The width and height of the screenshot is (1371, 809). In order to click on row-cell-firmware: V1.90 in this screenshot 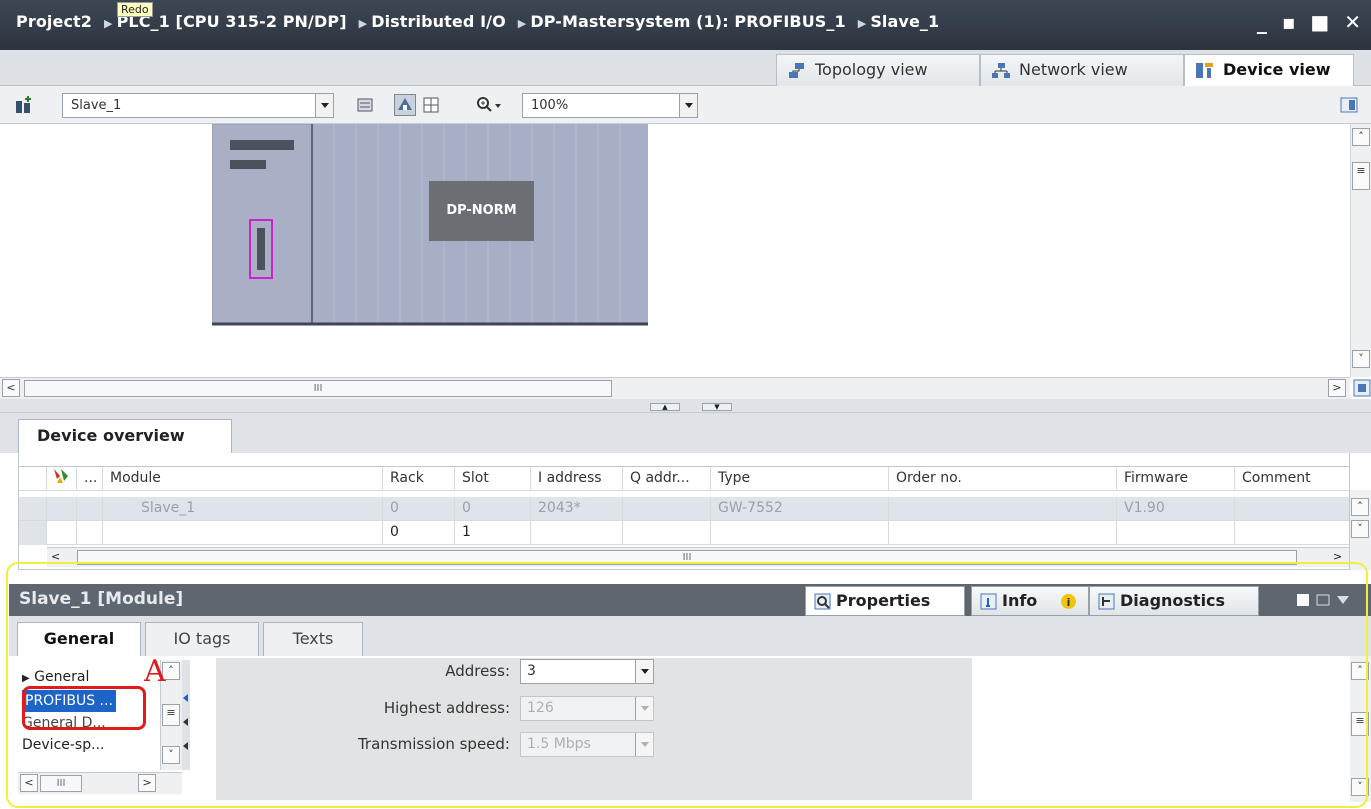, I will do `click(1176, 509)`.